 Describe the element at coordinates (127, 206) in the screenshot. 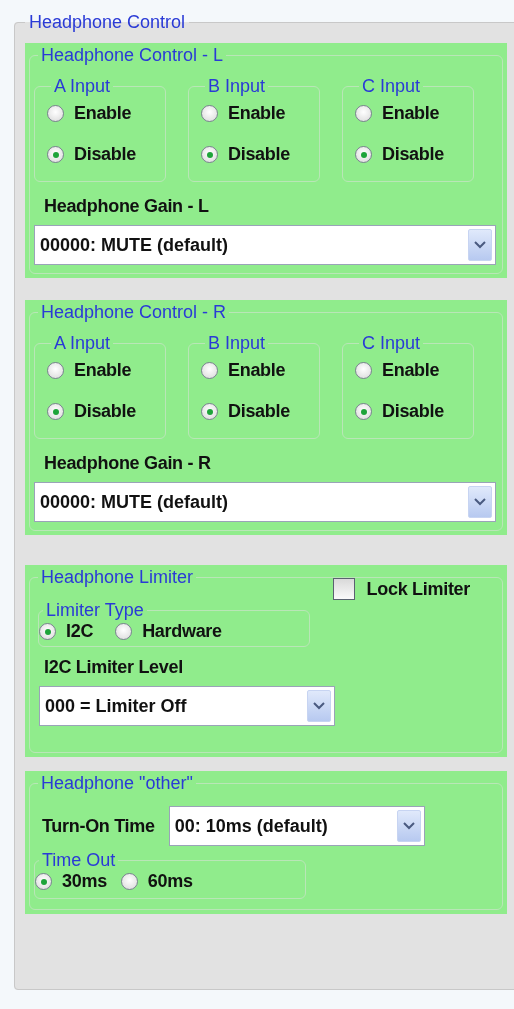

I see `field-label: Headphone Gain - L` at that location.